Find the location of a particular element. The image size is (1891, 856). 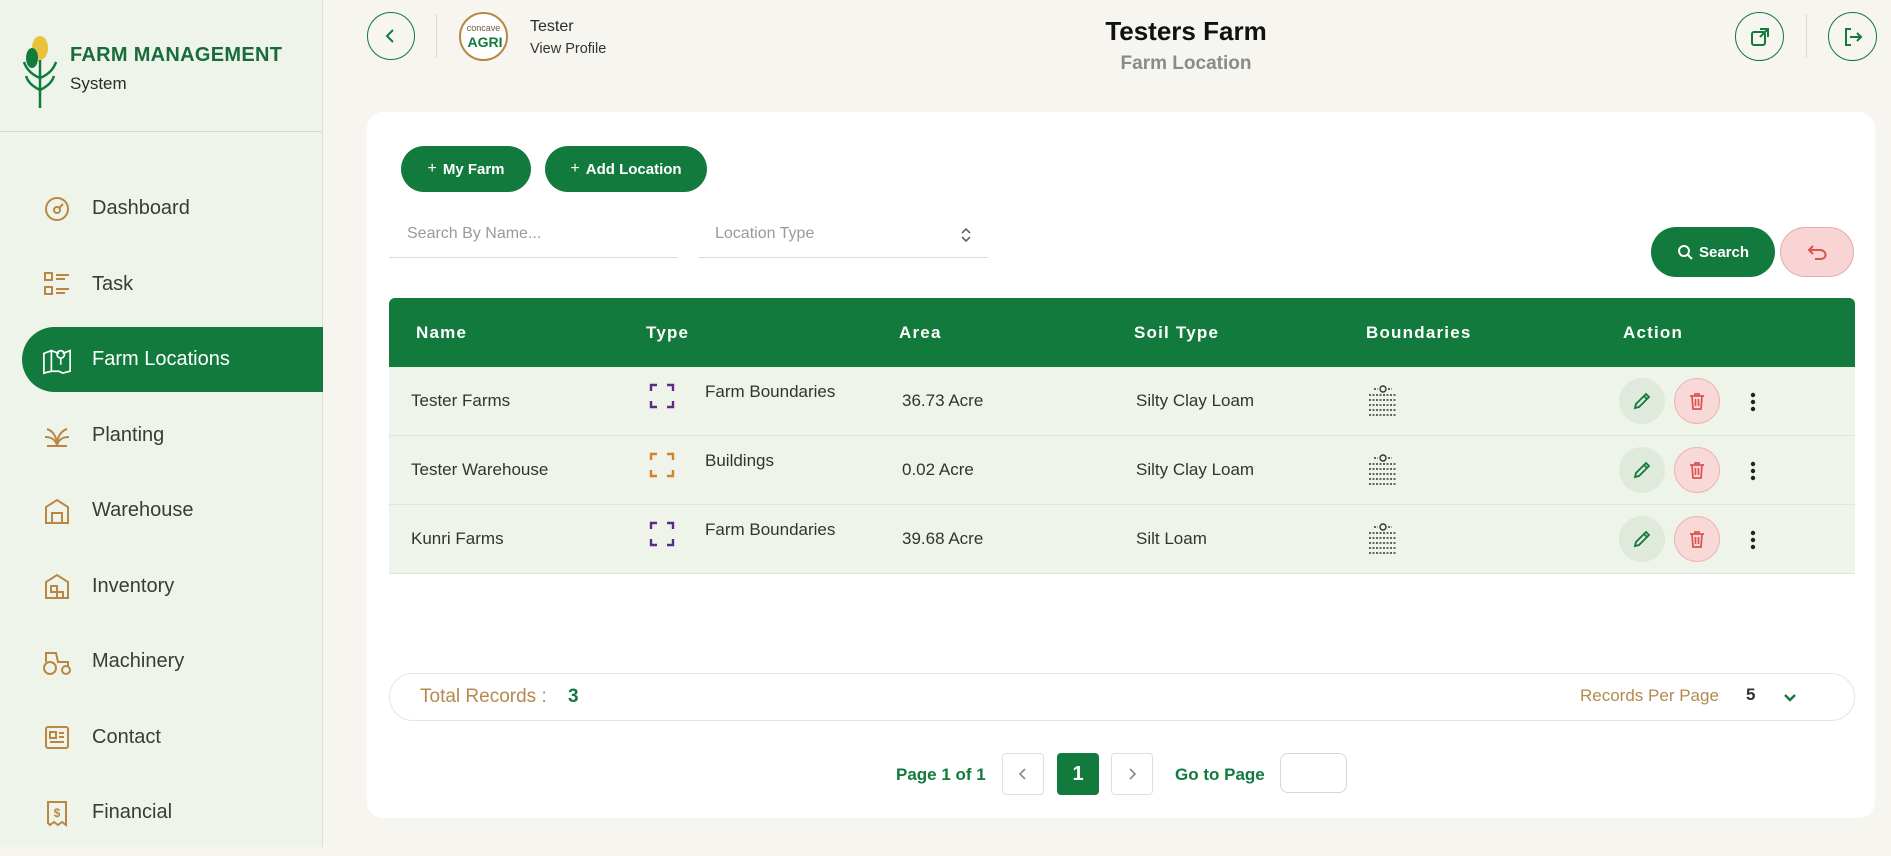

sidebar-item-financial: $ Financial is located at coordinates (172, 812).